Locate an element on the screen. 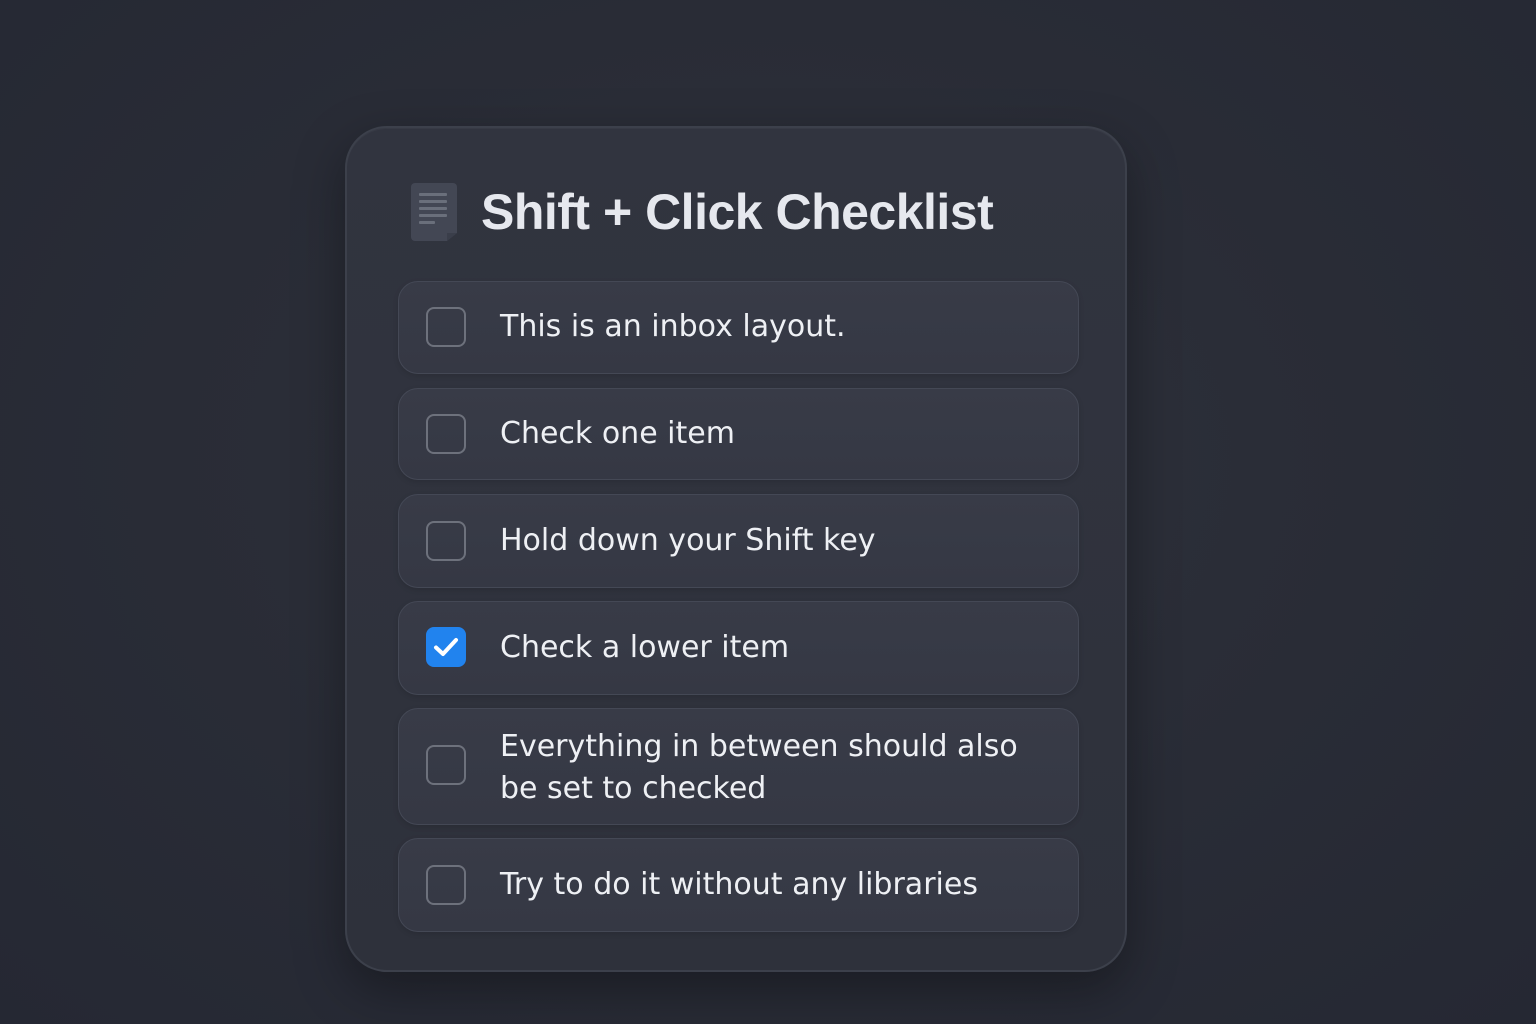 This screenshot has width=1536, height=1024. card-header: Shift + Click Checklist is located at coordinates (701, 212).